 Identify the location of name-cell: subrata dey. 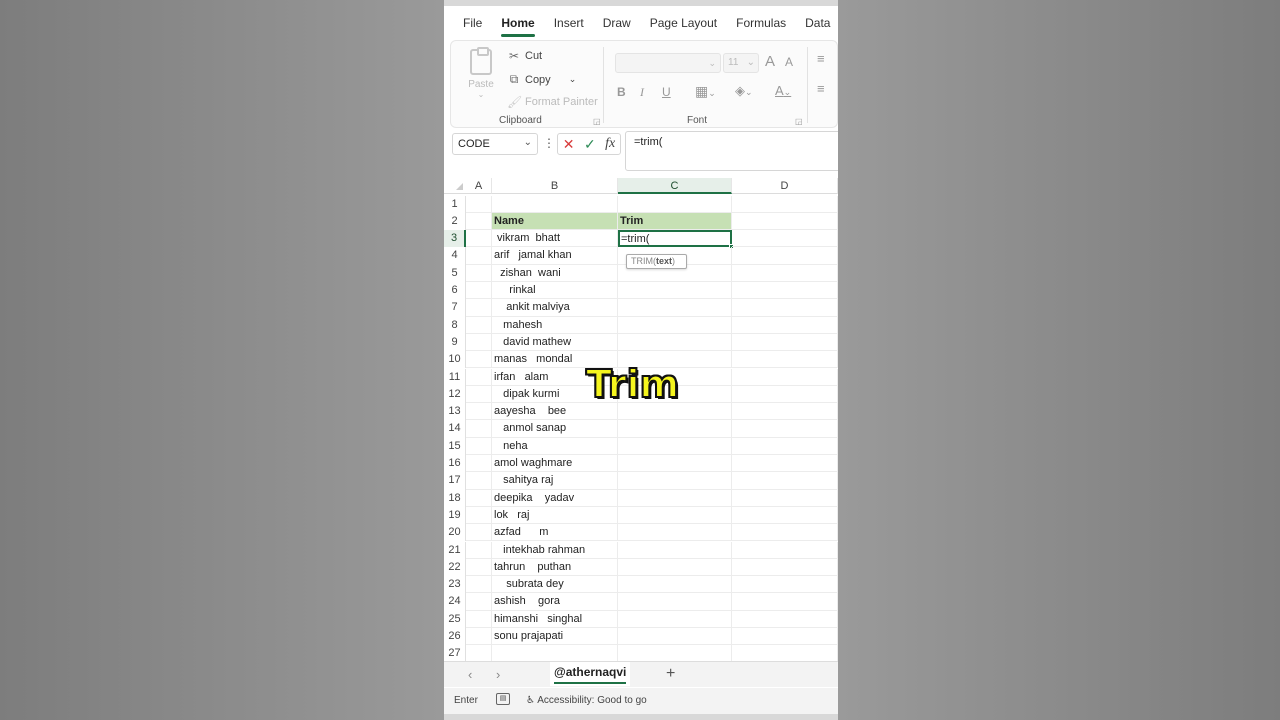
(555, 585).